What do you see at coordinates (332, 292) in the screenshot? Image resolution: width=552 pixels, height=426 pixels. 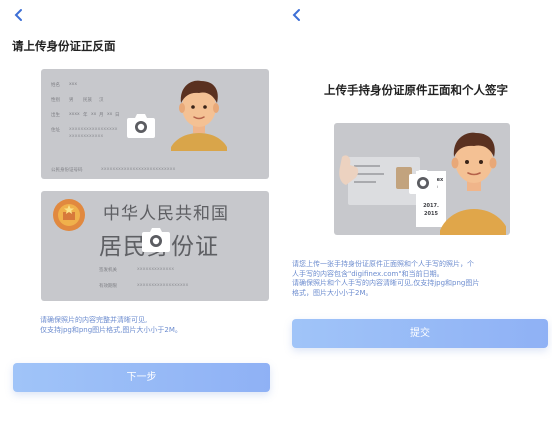 I see `hint-line: 格式，图片大小小于2M。` at bounding box center [332, 292].